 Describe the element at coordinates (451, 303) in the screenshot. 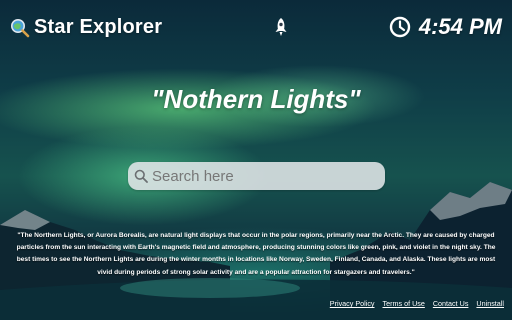

I see `contact-us-link: Contact Us` at that location.